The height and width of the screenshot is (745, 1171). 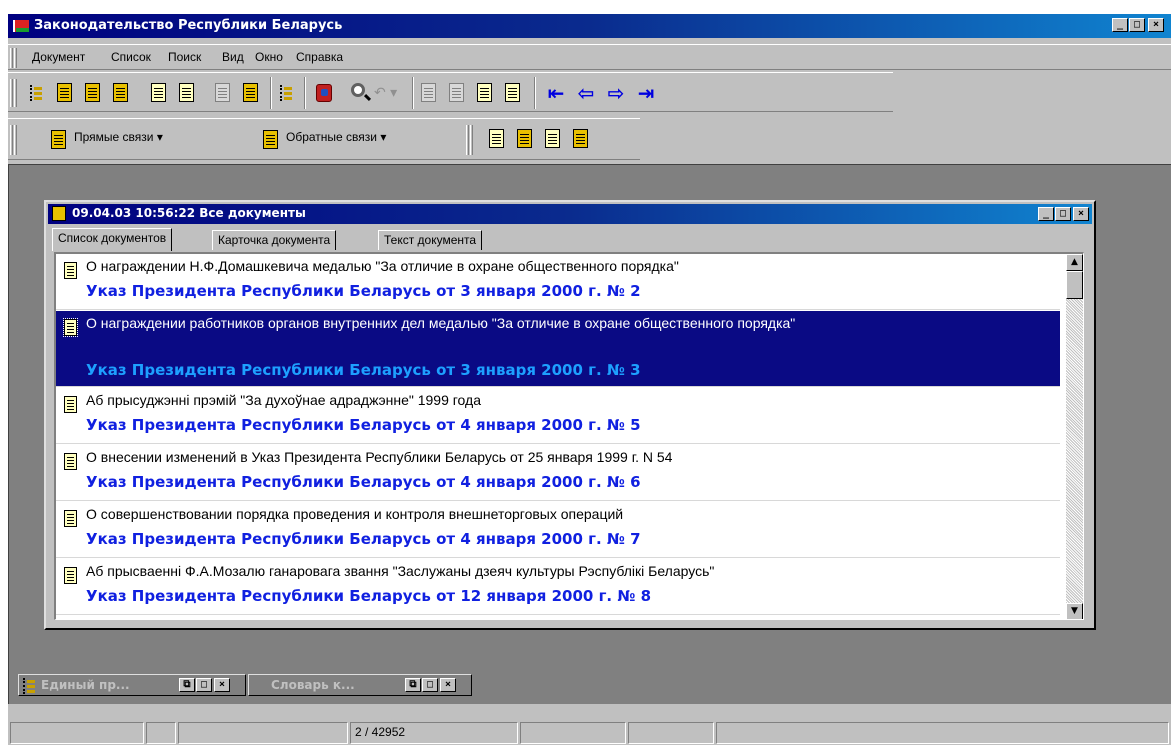 I want to click on menu-view: Вид, so click(x=233, y=57).